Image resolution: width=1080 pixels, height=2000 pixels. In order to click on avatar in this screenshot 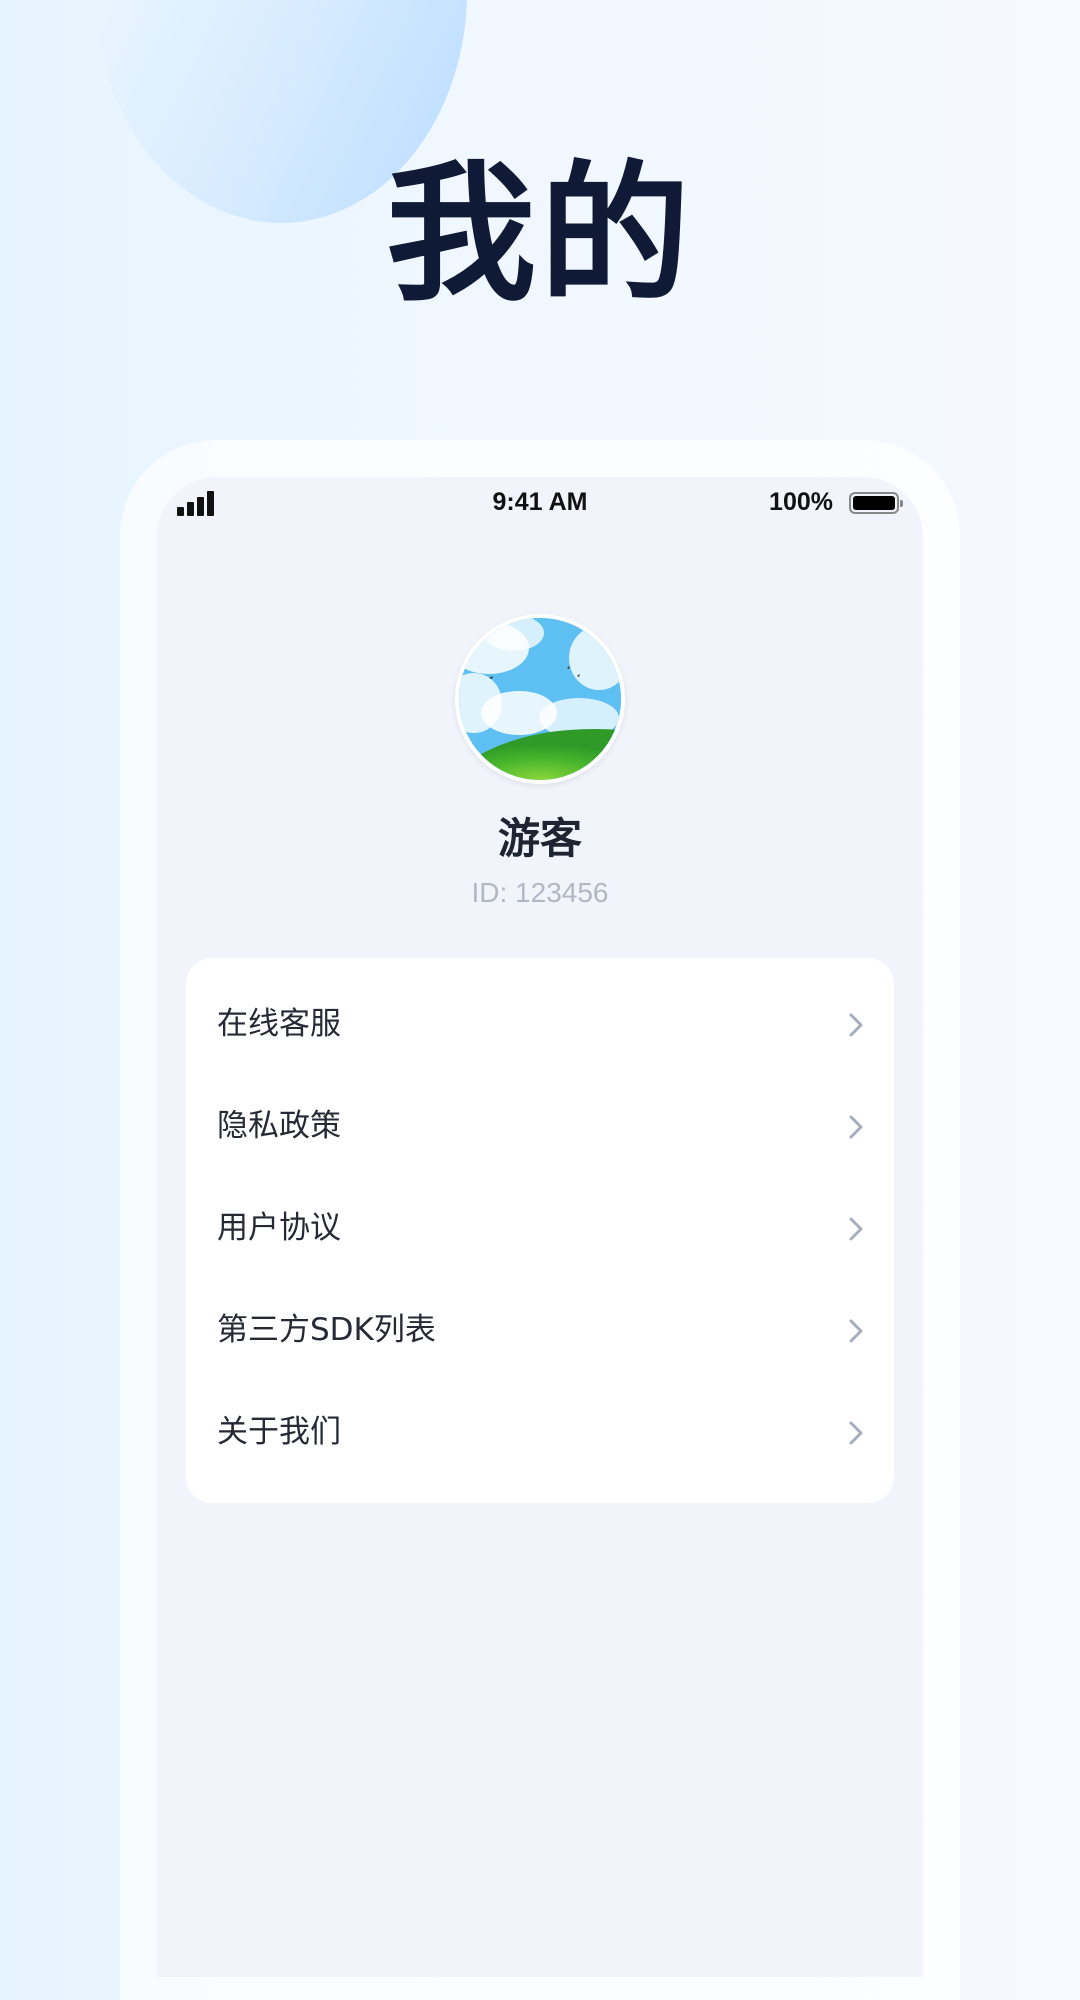, I will do `click(540, 699)`.